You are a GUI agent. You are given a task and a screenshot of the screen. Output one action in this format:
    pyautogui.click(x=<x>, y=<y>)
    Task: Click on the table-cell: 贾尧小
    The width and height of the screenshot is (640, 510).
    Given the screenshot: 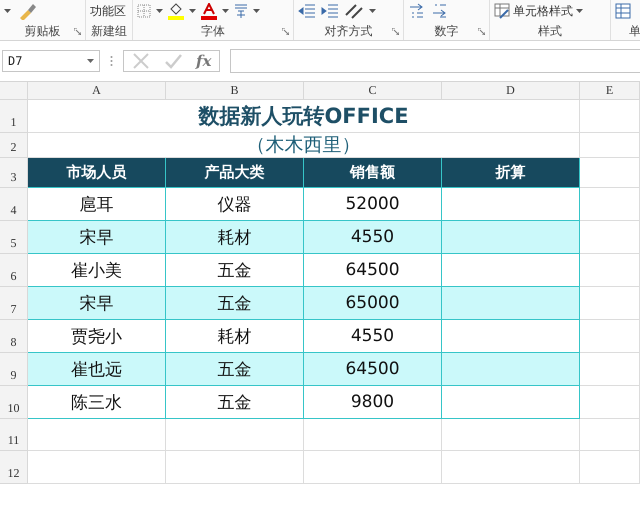 What is the action you would take?
    pyautogui.click(x=97, y=336)
    